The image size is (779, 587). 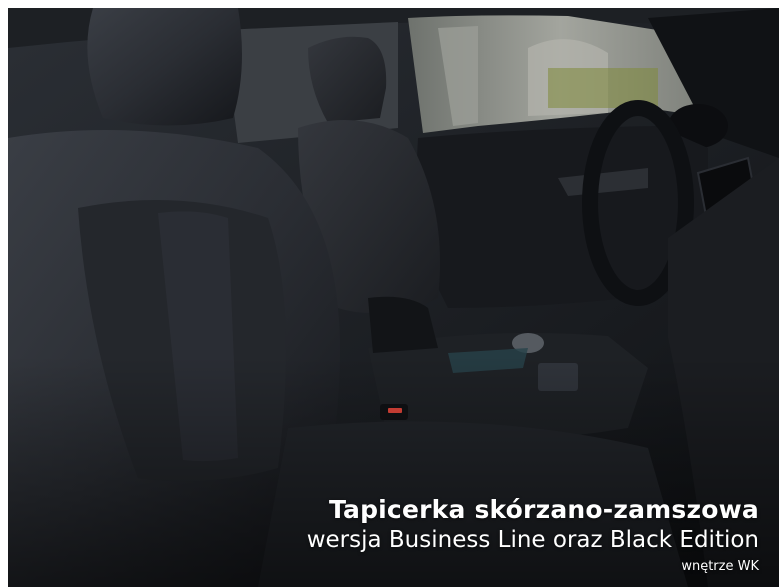 I want to click on caption-title: Tapicerka skórzano-zamszowa, so click(x=543, y=509).